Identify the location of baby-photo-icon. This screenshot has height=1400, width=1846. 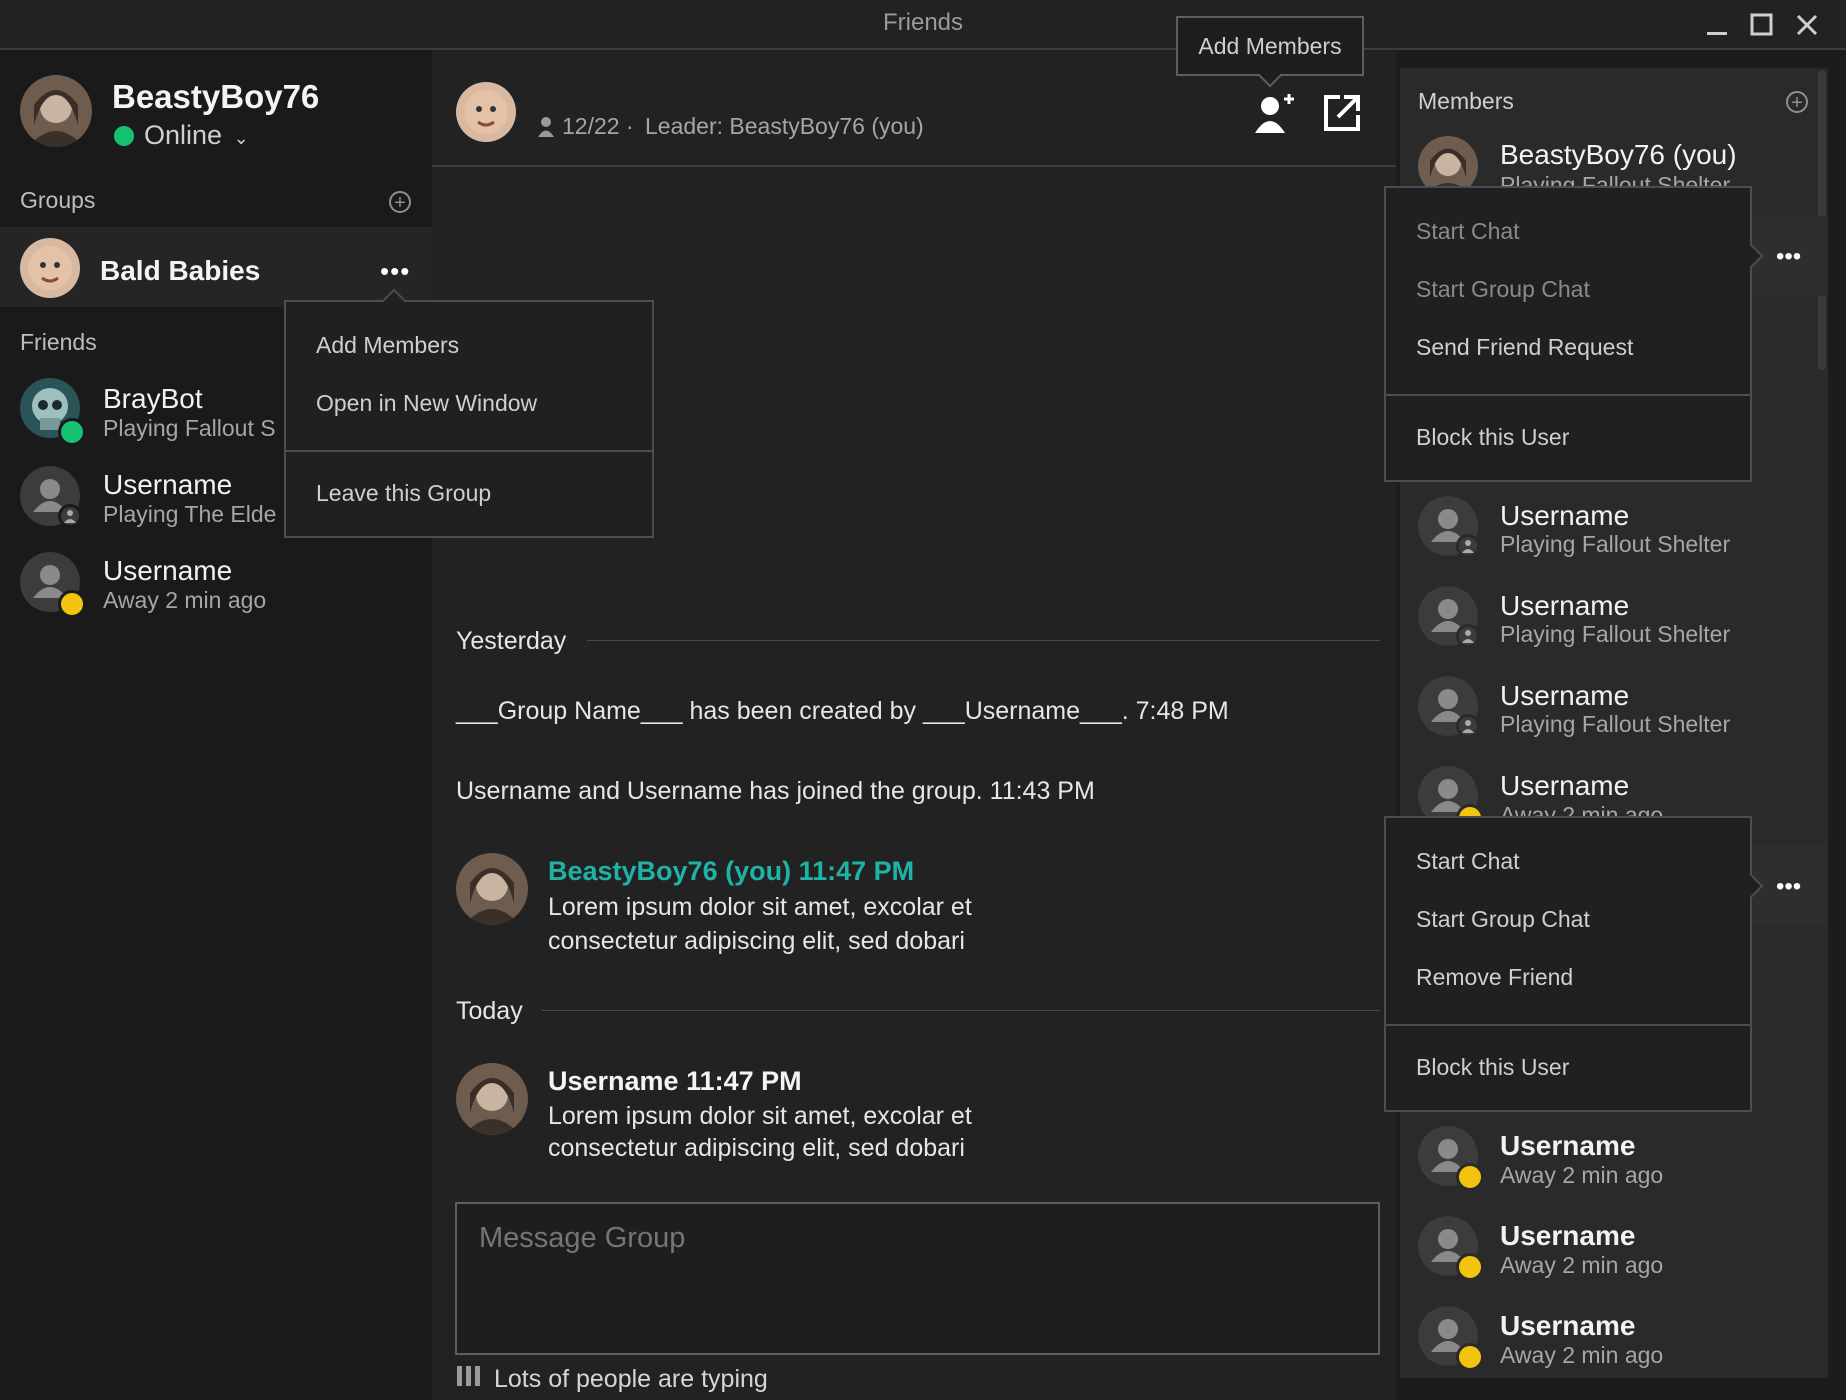
(486, 112).